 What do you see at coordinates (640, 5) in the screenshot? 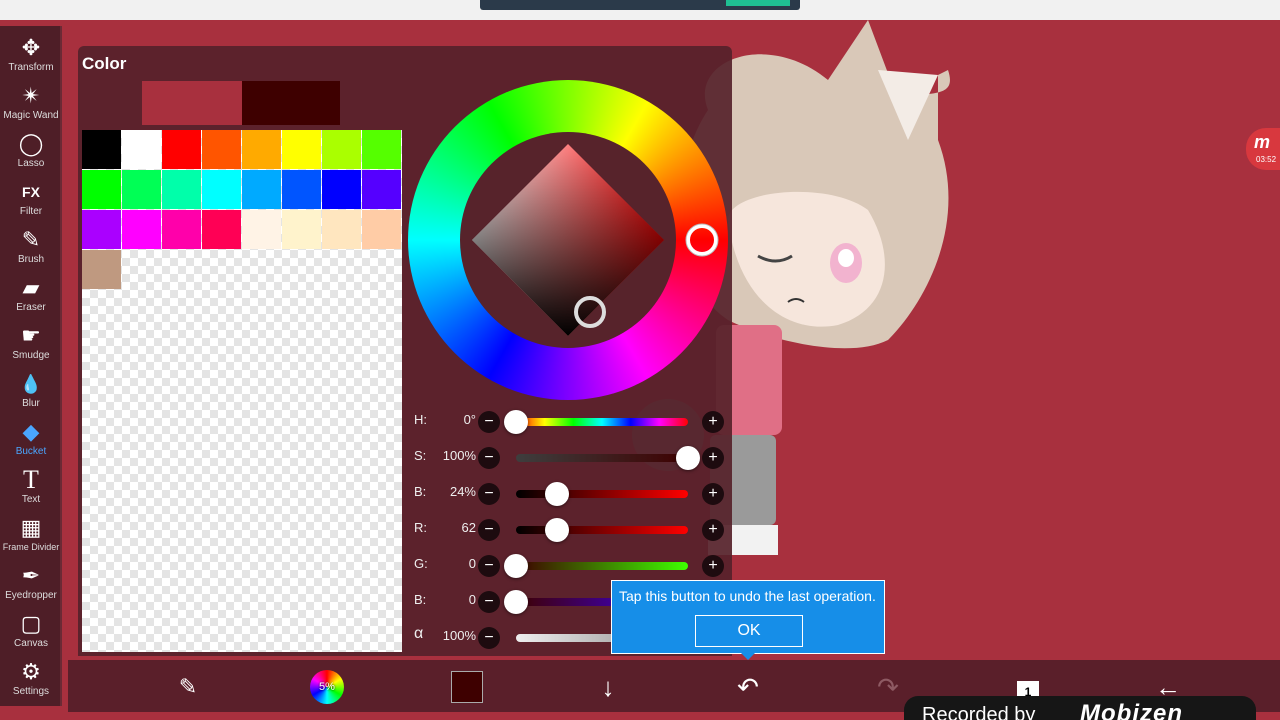
I see `notification-snippet` at bounding box center [640, 5].